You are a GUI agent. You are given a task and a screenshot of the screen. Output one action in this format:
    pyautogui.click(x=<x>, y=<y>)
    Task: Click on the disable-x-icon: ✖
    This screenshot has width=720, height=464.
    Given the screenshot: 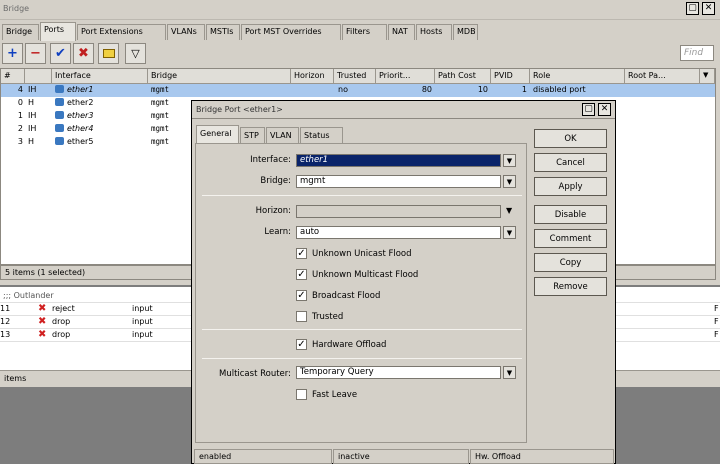 What is the action you would take?
    pyautogui.click(x=83, y=53)
    